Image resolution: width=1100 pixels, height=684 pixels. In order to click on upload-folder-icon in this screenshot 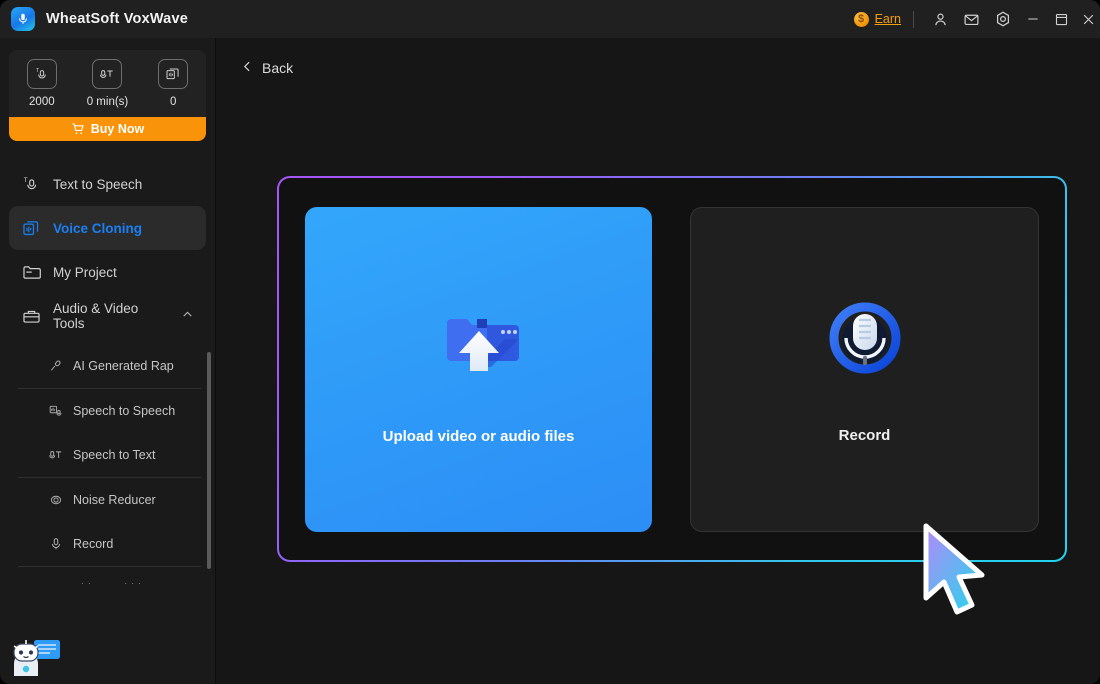, I will do `click(479, 343)`.